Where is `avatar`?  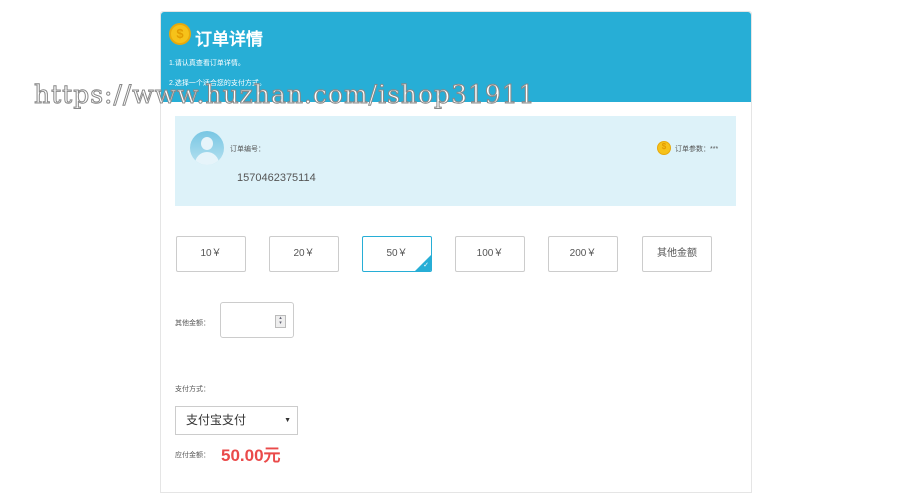
avatar is located at coordinates (207, 148).